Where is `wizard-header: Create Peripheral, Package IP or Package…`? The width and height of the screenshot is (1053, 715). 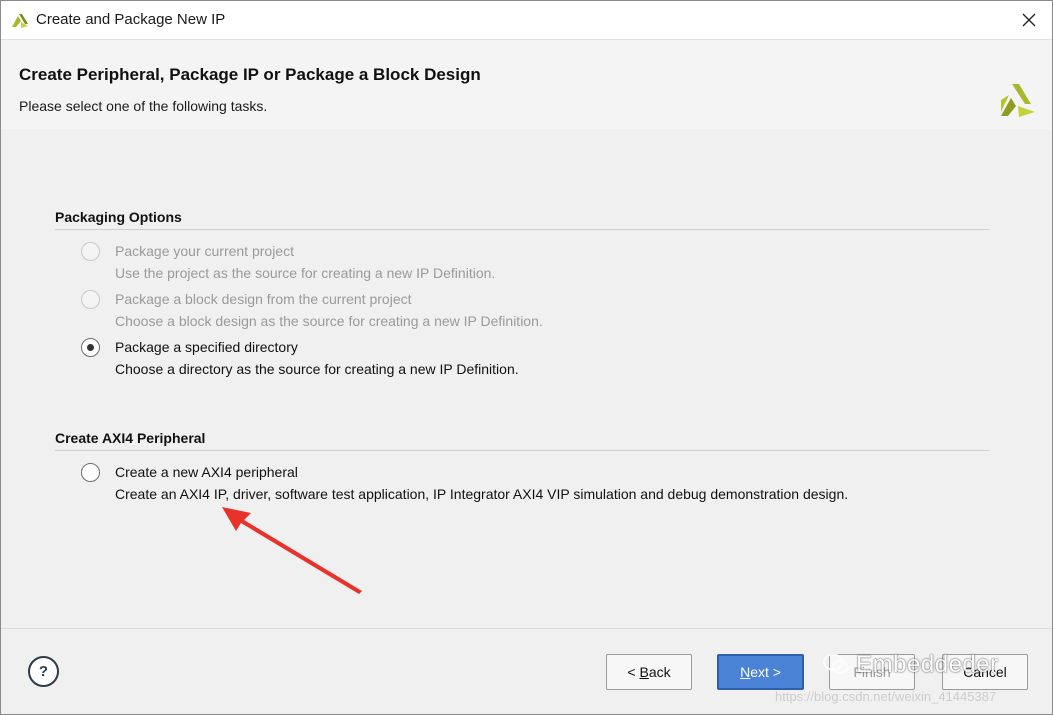
wizard-header: Create Peripheral, Package IP or Package… is located at coordinates (526, 84).